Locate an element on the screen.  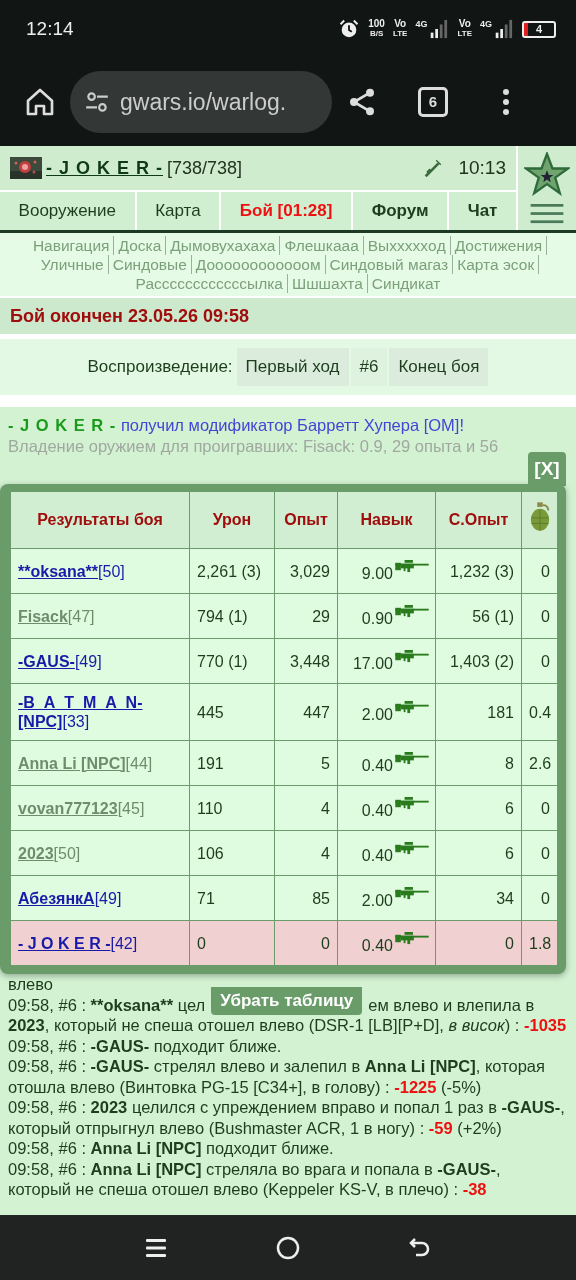
battle-status: Бой окончен 23.05.26 09:58 is located at coordinates (288, 316).